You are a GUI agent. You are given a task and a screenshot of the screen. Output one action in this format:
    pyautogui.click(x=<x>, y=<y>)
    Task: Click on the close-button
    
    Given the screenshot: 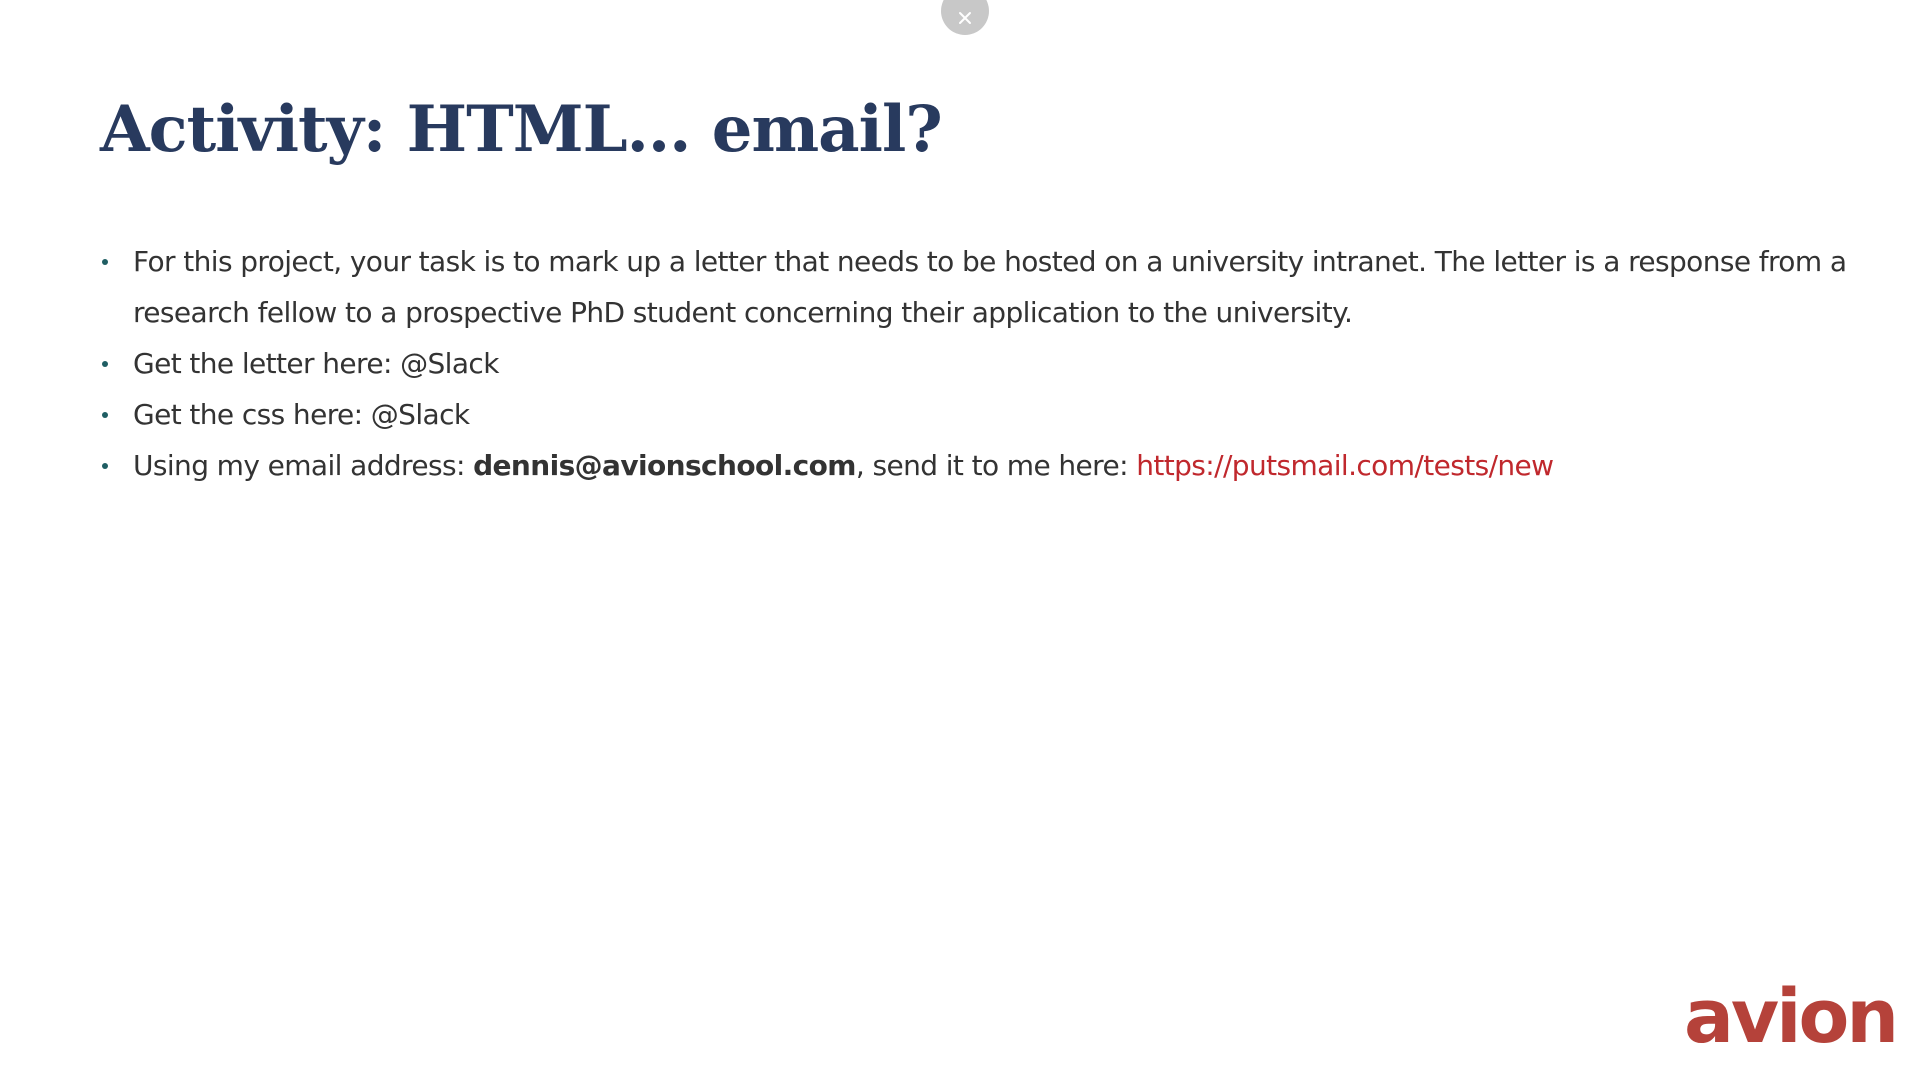 What is the action you would take?
    pyautogui.click(x=965, y=17)
    